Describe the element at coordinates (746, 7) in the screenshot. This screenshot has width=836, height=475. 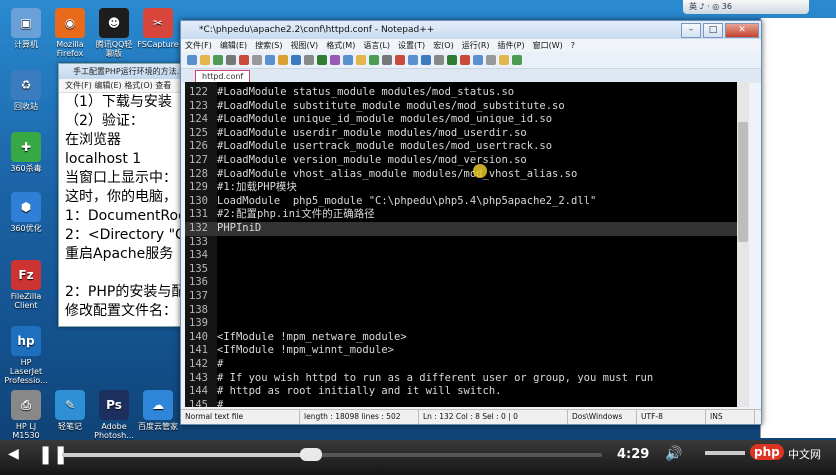
I see `ime-toolbar: 英 ♪ · ◎ 36` at that location.